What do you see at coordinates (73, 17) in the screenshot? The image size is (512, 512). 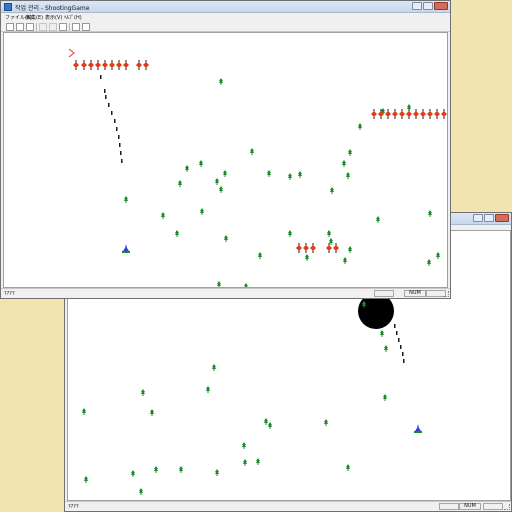 I see `menu-help: ﾍﾙﾌﾟ(H)` at bounding box center [73, 17].